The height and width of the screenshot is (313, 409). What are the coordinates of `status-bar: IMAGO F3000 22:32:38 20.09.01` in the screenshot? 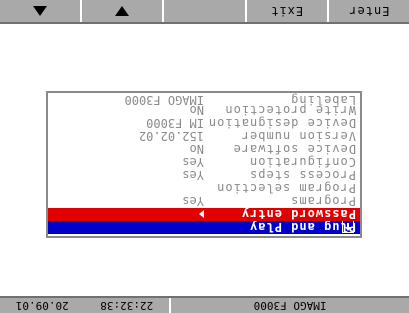 It's located at (204, 304).